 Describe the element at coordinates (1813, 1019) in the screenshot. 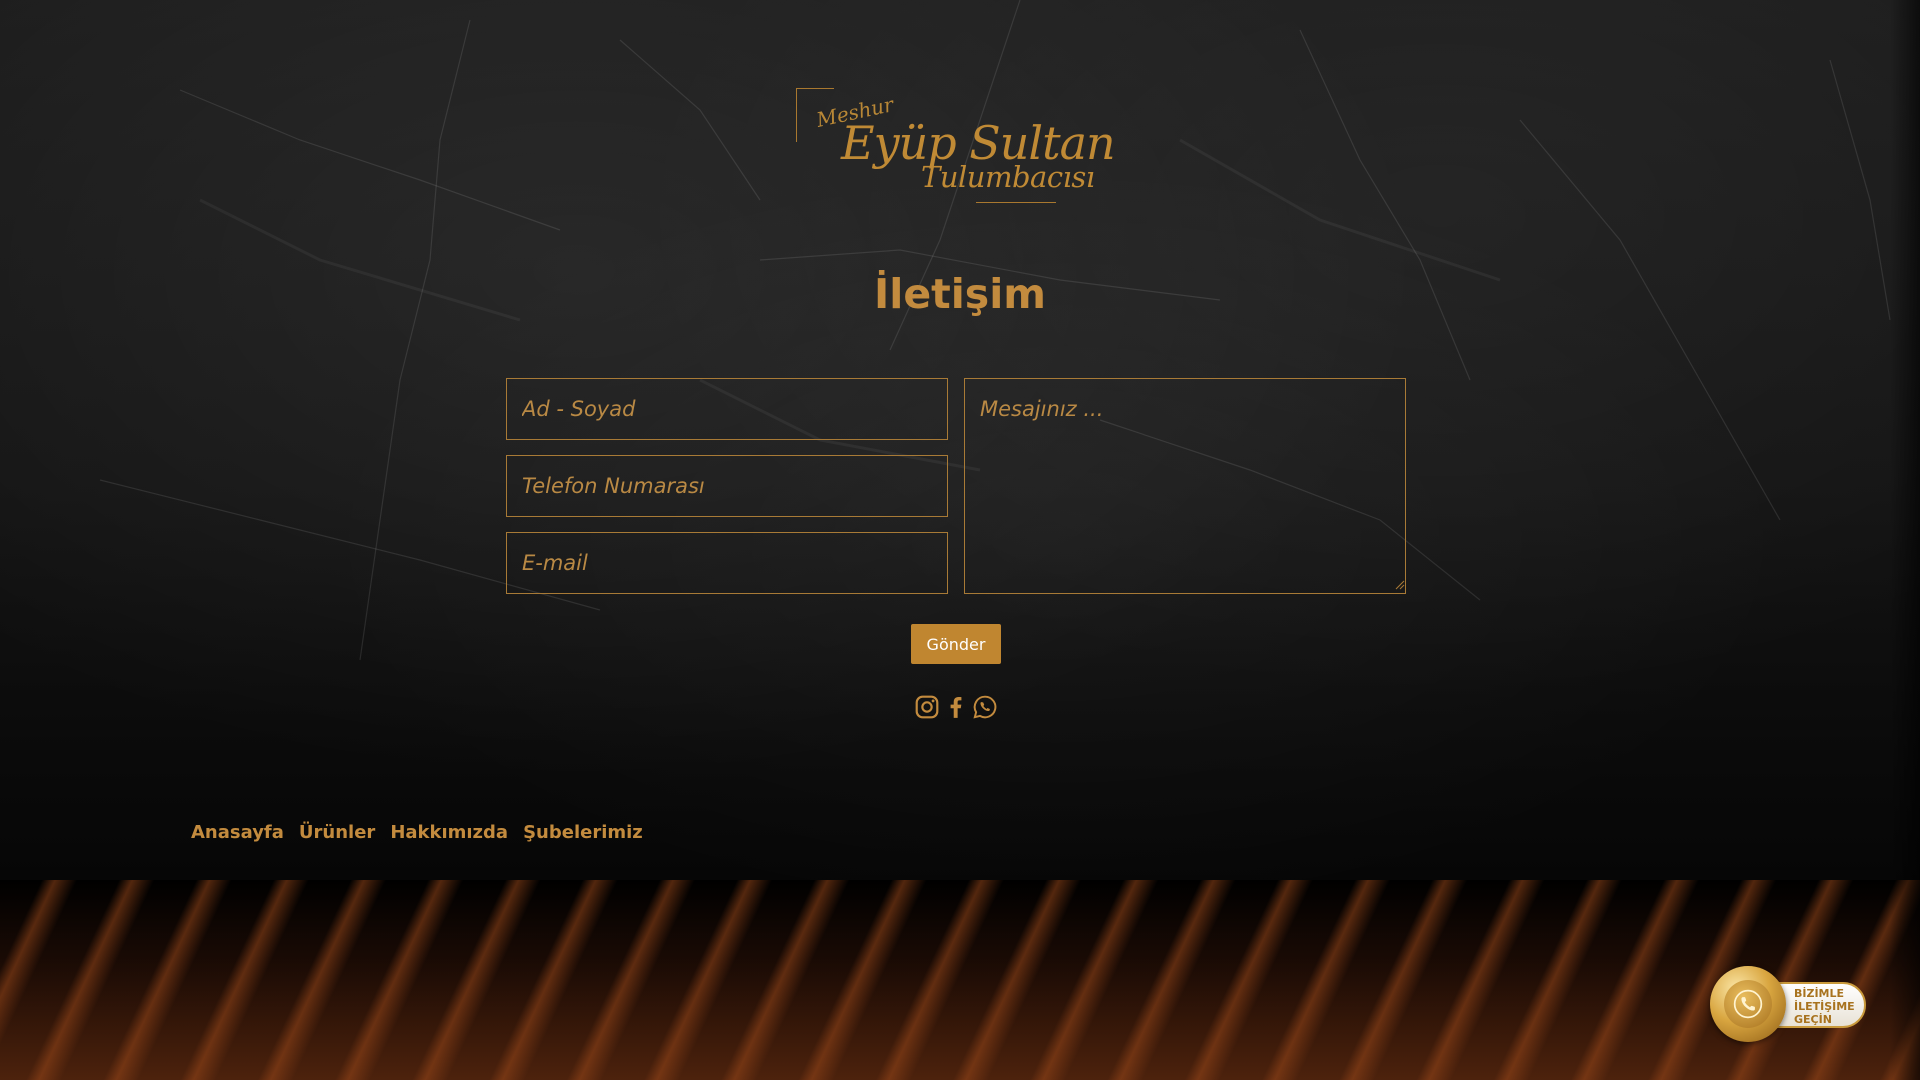

I see `contact-badge-line3: GEÇİN` at that location.